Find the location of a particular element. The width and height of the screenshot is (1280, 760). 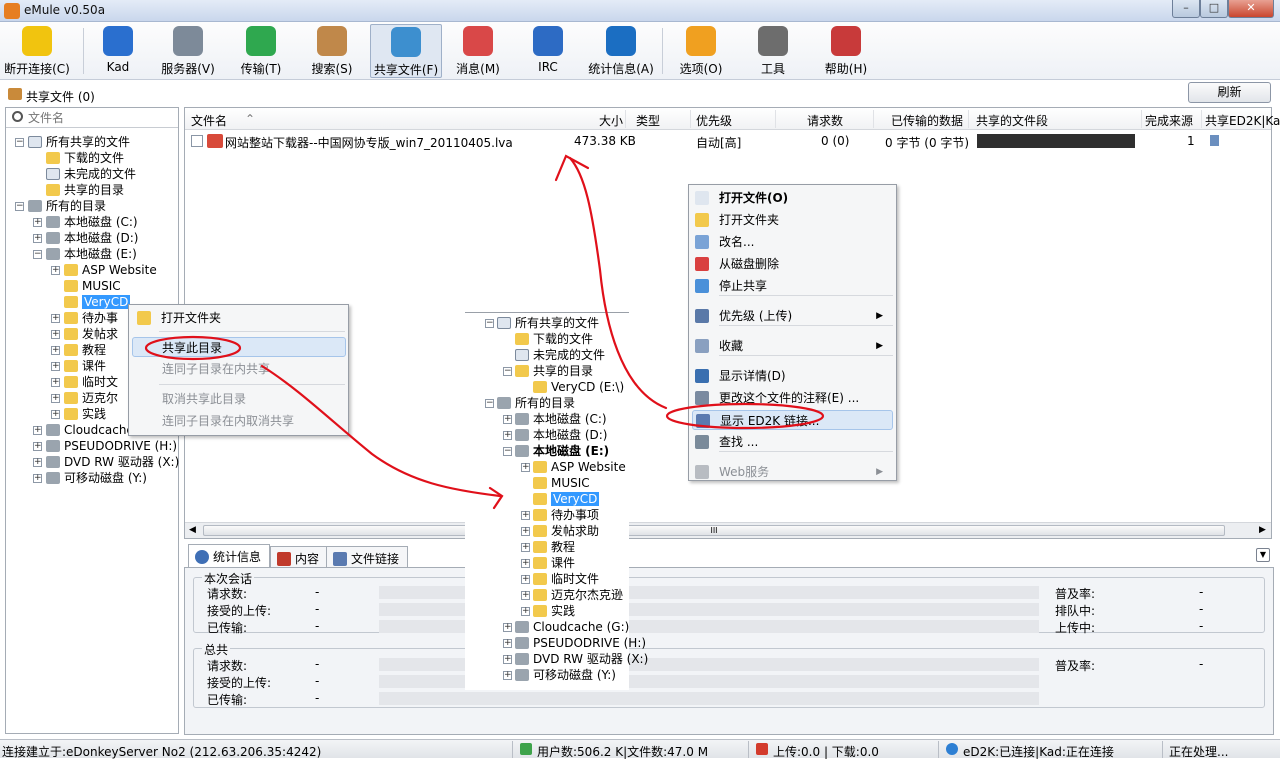

menu-share-directory: 共享此目录 is located at coordinates (239, 347).